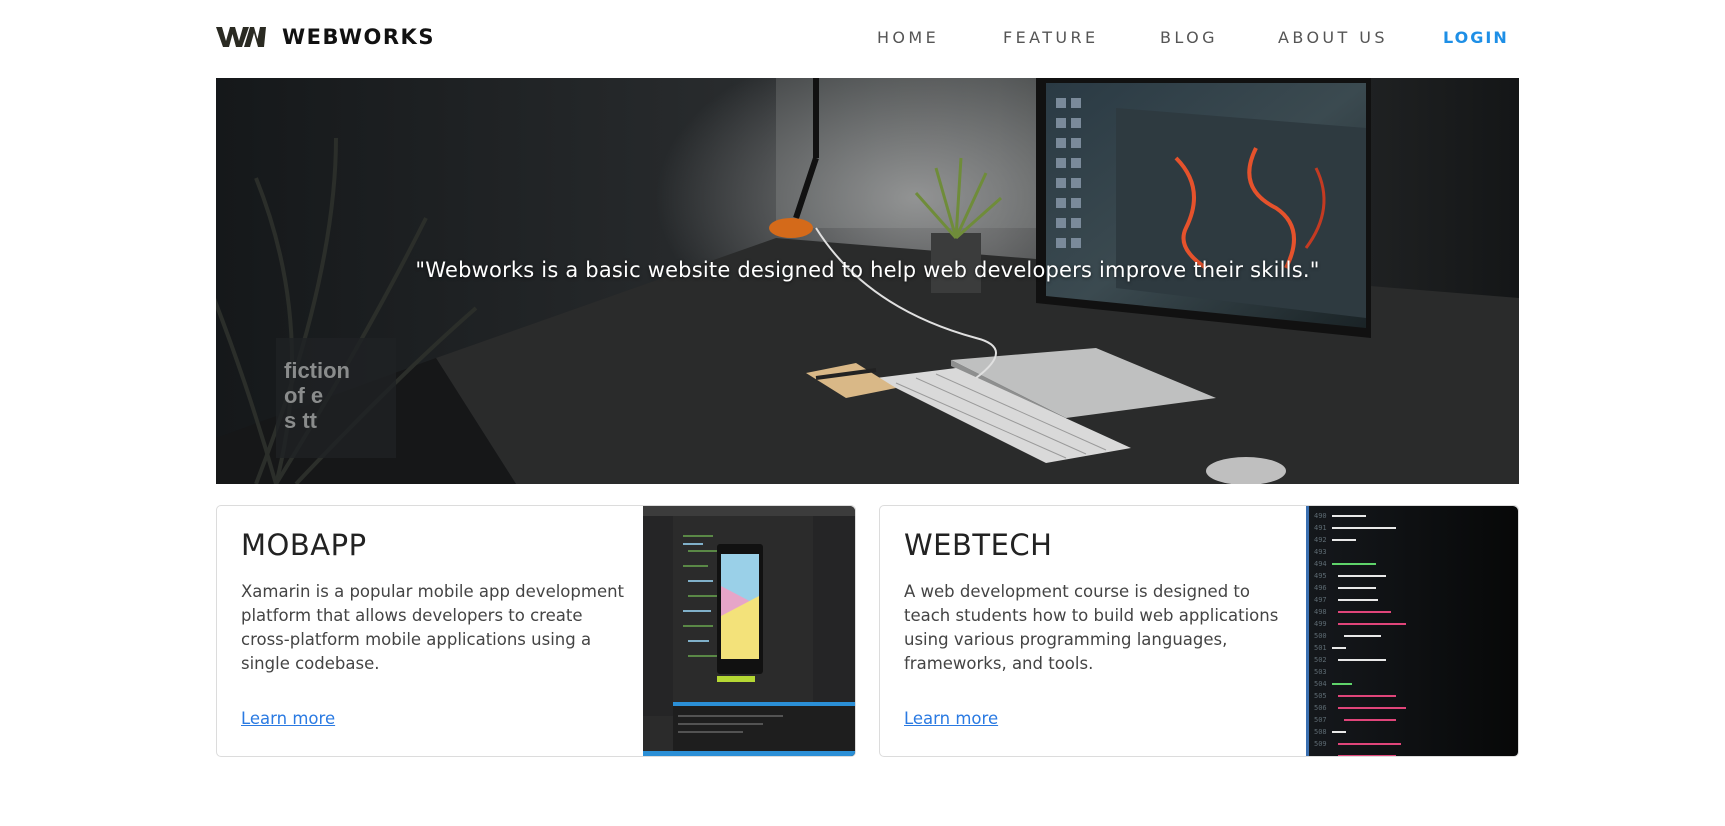  Describe the element at coordinates (1189, 37) in the screenshot. I see `nav-blog: BLOG` at that location.